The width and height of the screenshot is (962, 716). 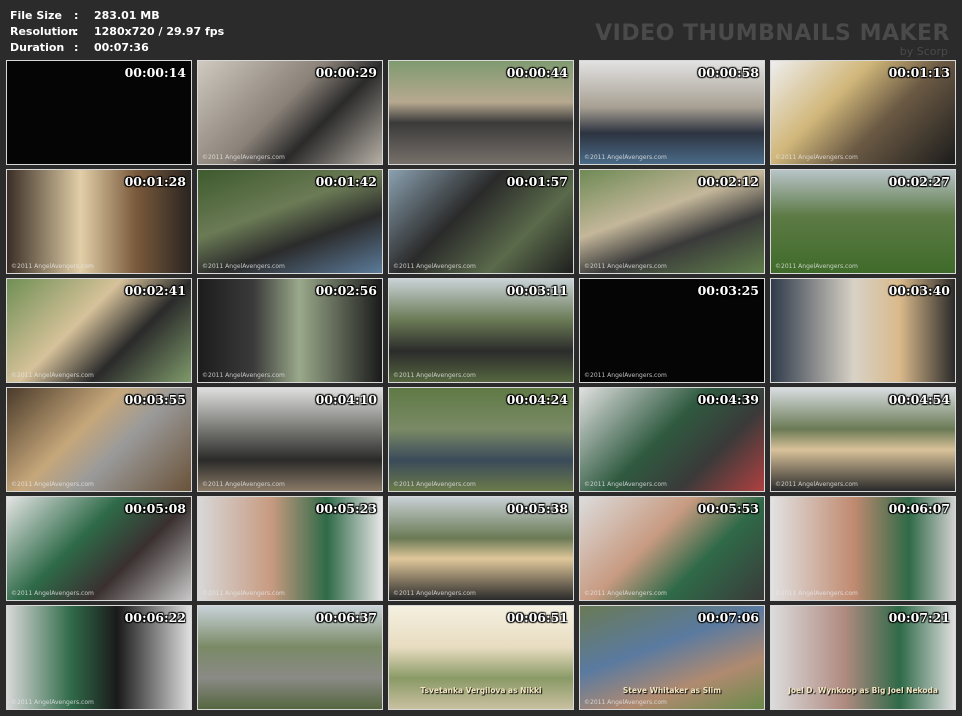 What do you see at coordinates (127, 15) in the screenshot?
I see `file-size-value: 283.01 MB` at bounding box center [127, 15].